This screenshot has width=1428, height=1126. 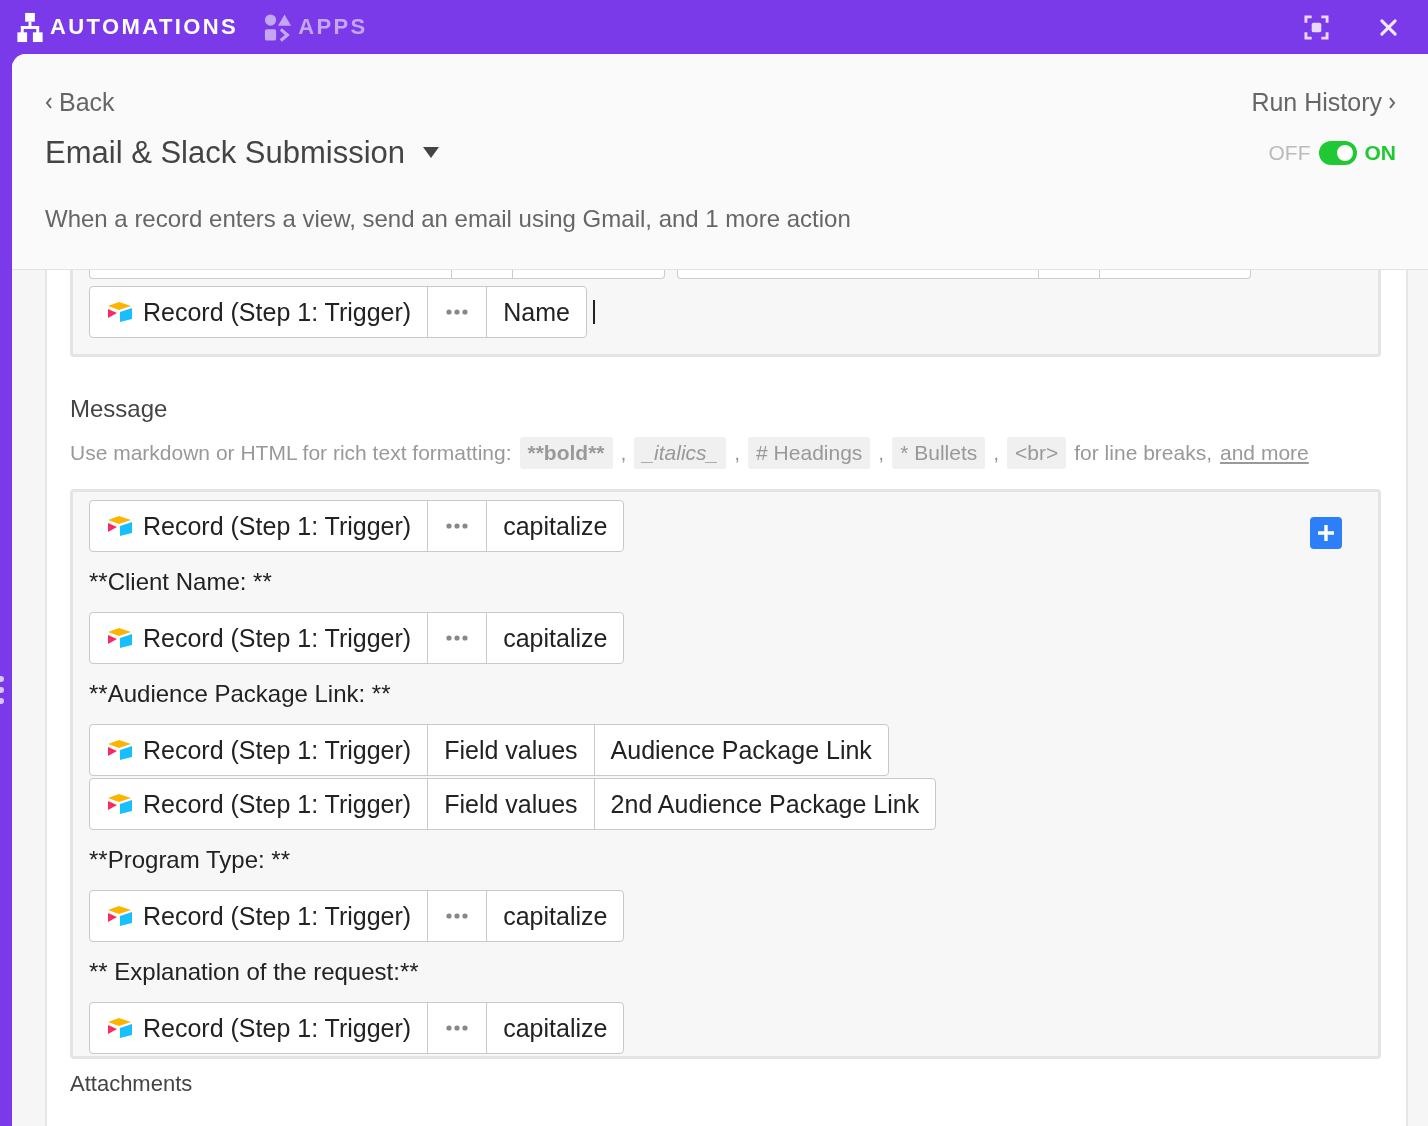 What do you see at coordinates (1037, 453) in the screenshot?
I see `code-sample: <br>` at bounding box center [1037, 453].